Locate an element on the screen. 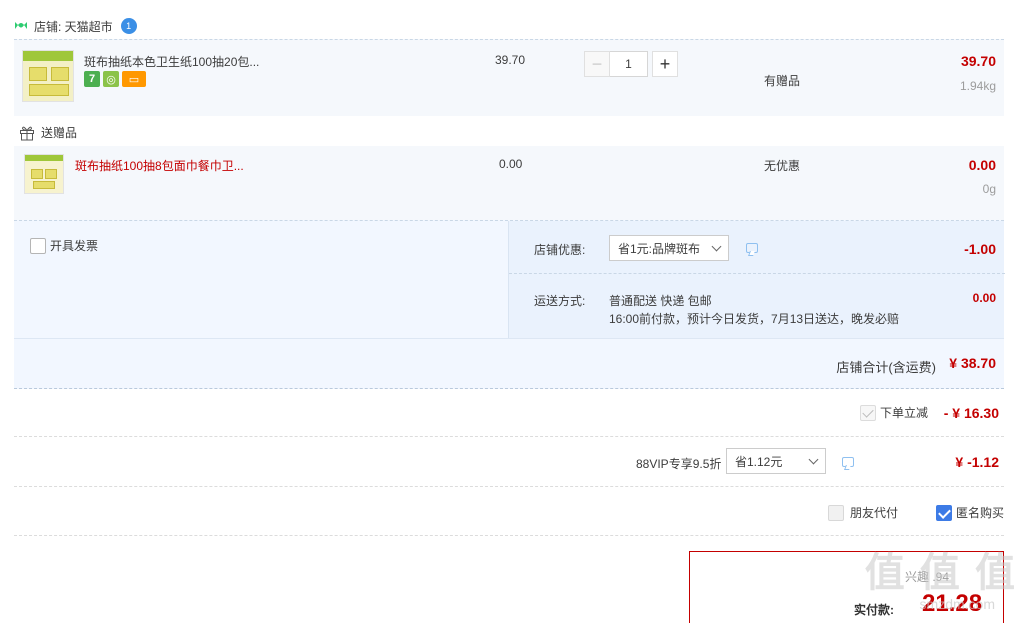 The width and height of the screenshot is (1025, 623). item-weight: 1.94kg is located at coordinates (977, 86).